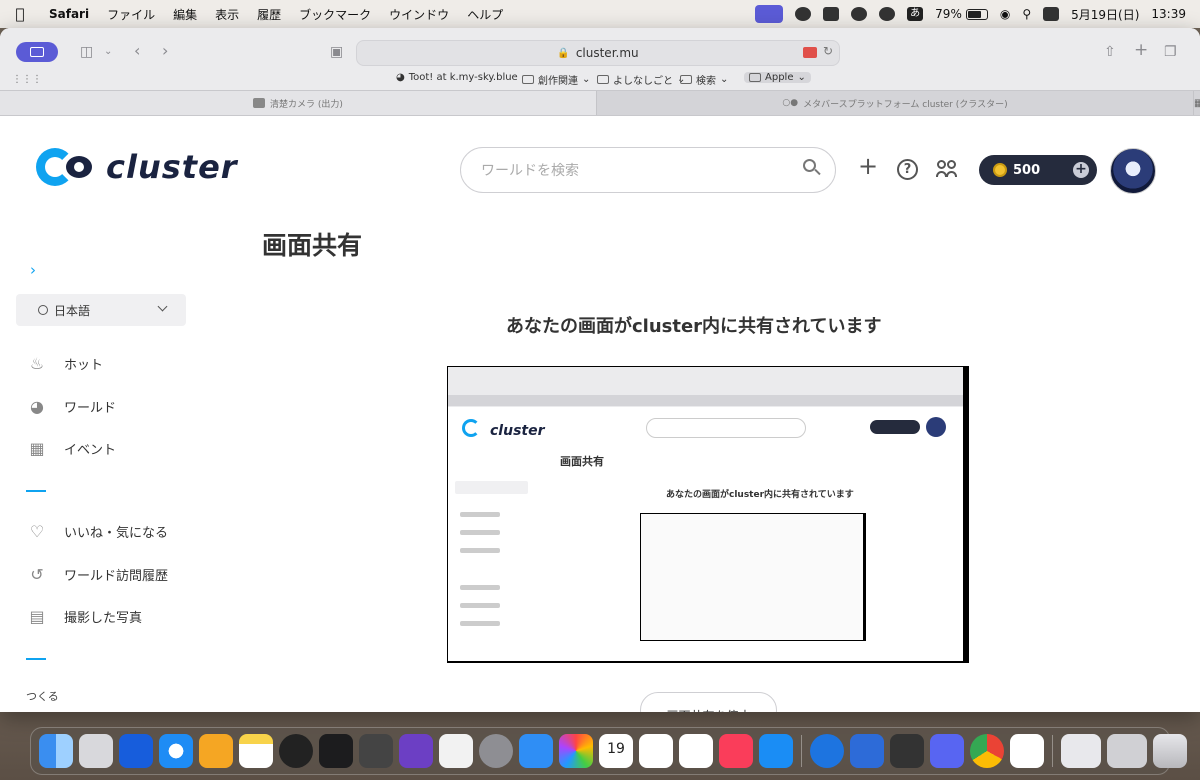  What do you see at coordinates (485, 14) in the screenshot?
I see `menu-help: ヘルプ` at bounding box center [485, 14].